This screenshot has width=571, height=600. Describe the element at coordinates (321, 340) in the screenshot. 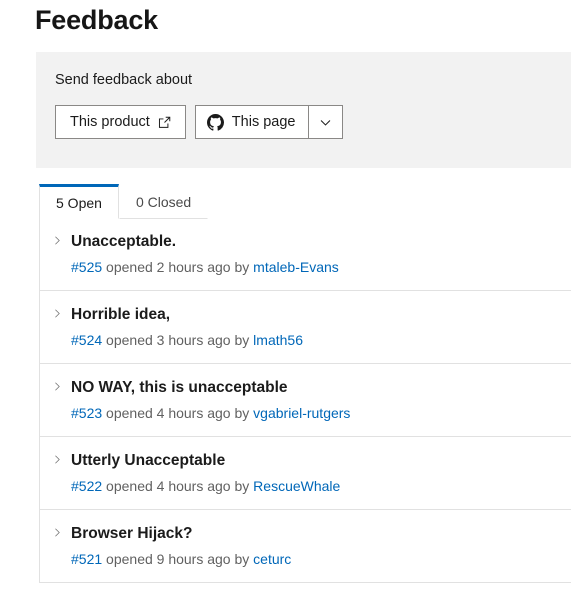

I see `issue-meta: #524 opened 3 hours ago by lmath56` at that location.